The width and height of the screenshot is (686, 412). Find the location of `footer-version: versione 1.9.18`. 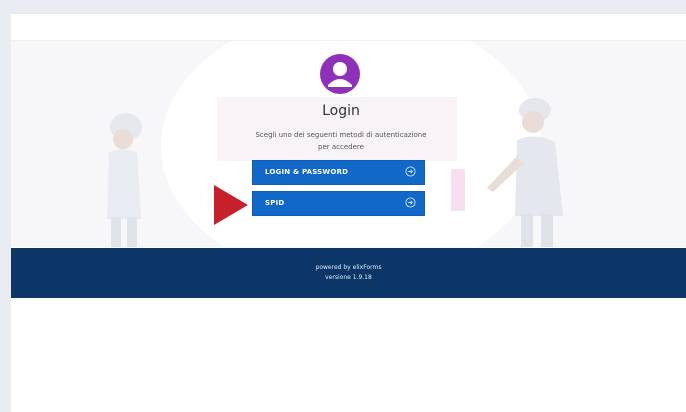

footer-version: versione 1.9.18 is located at coordinates (348, 277).